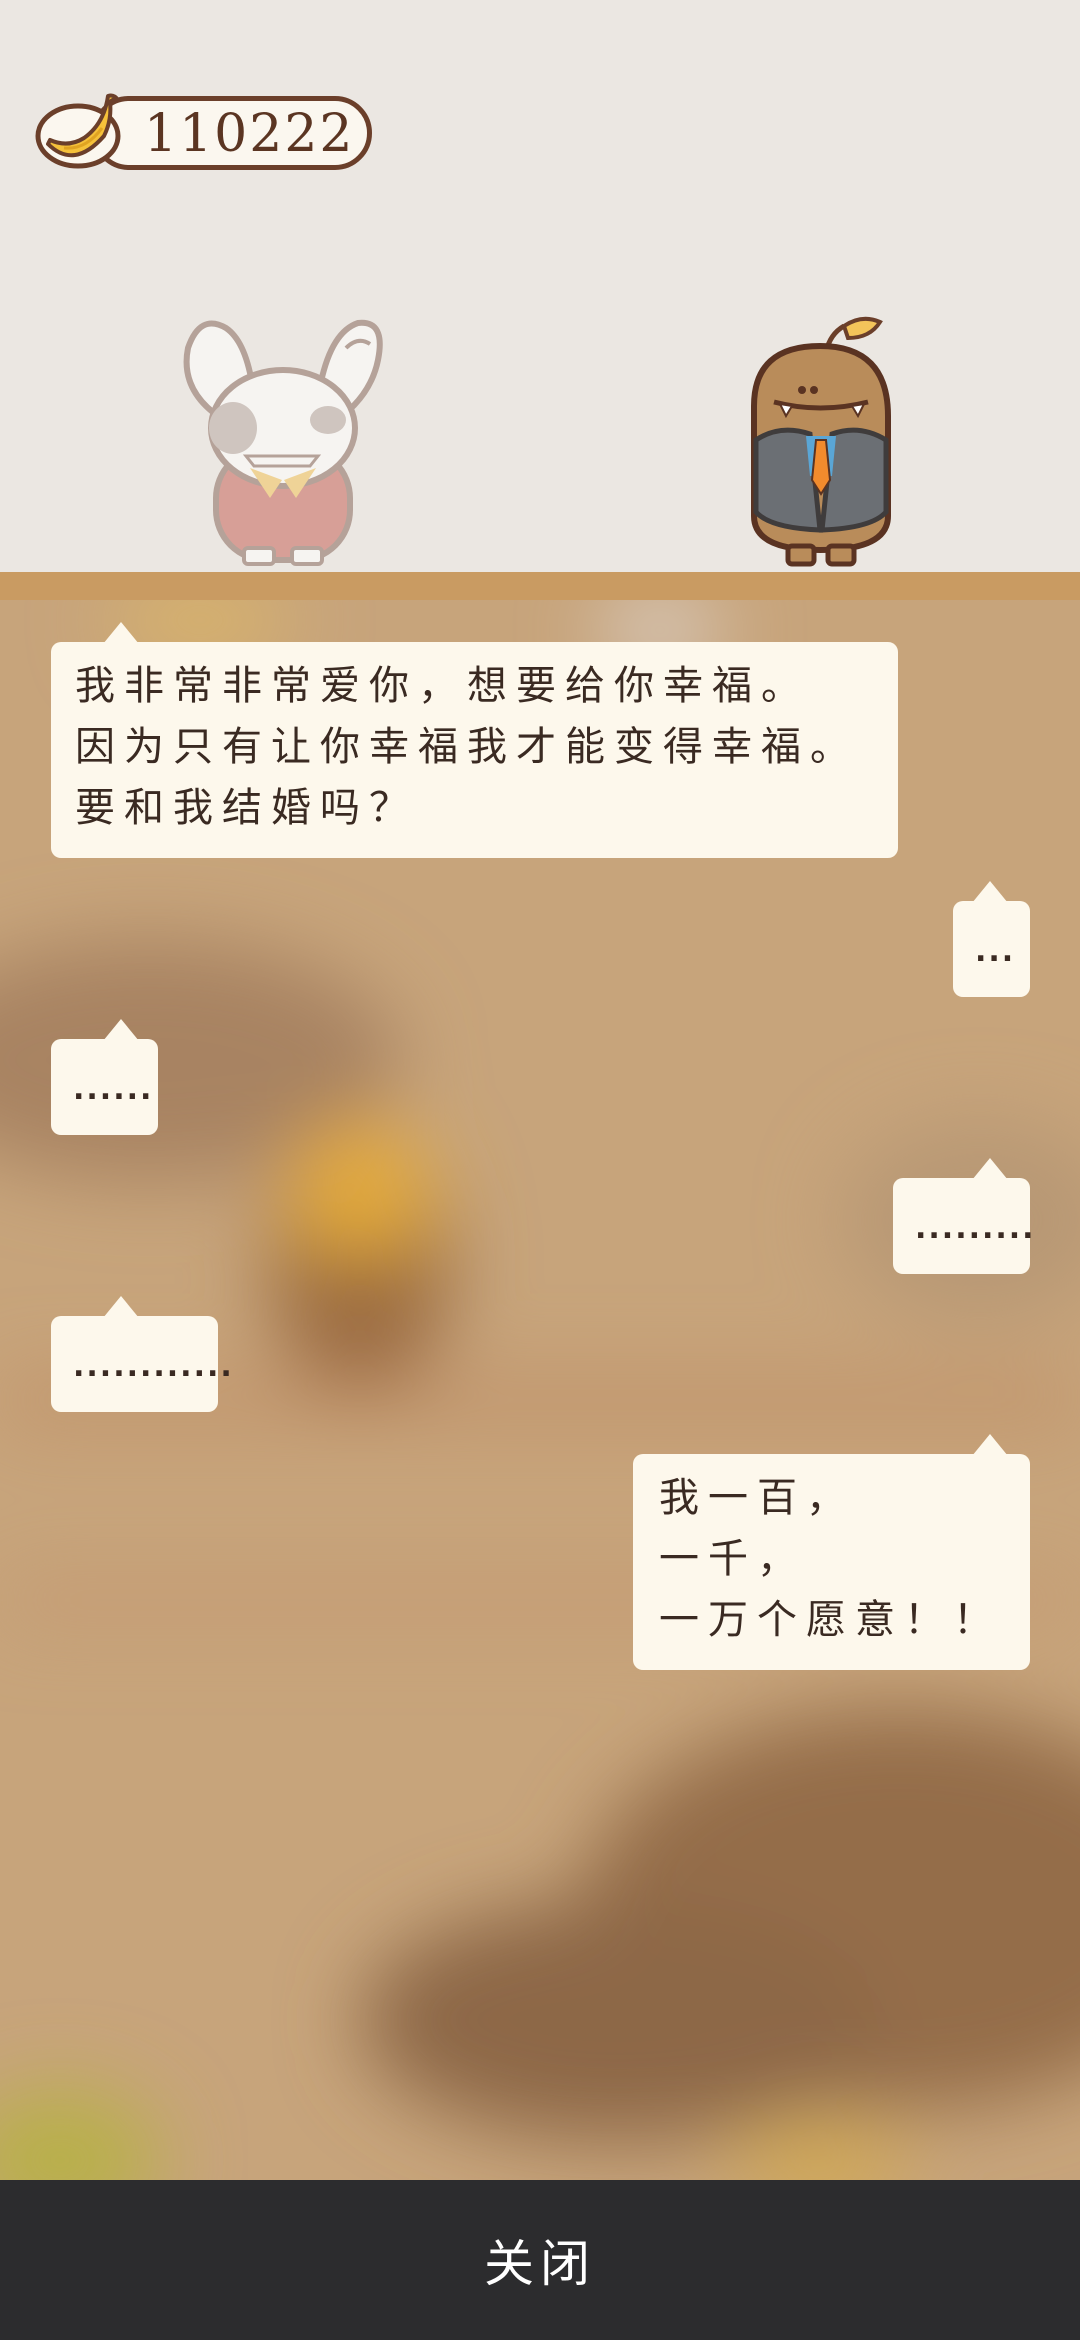  I want to click on message-line: 因为只有让你幸福我才能变得幸福。, so click(467, 747).